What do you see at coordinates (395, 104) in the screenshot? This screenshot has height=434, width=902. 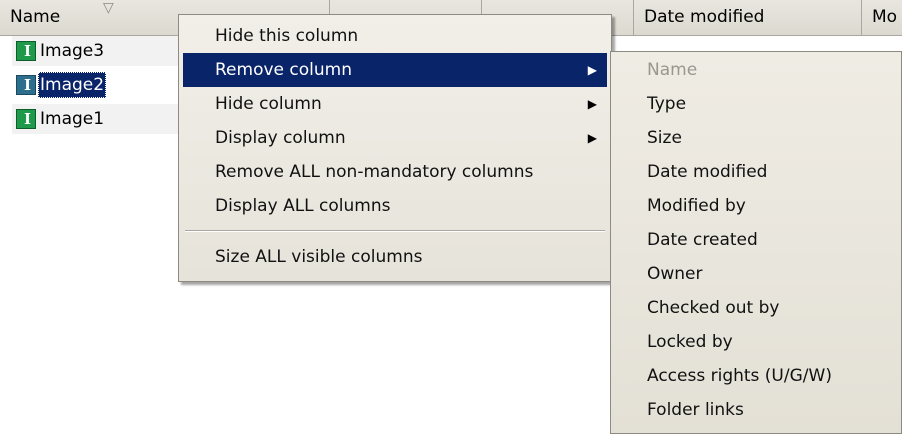 I see `menu-item-hide-column: Hide column ▶` at bounding box center [395, 104].